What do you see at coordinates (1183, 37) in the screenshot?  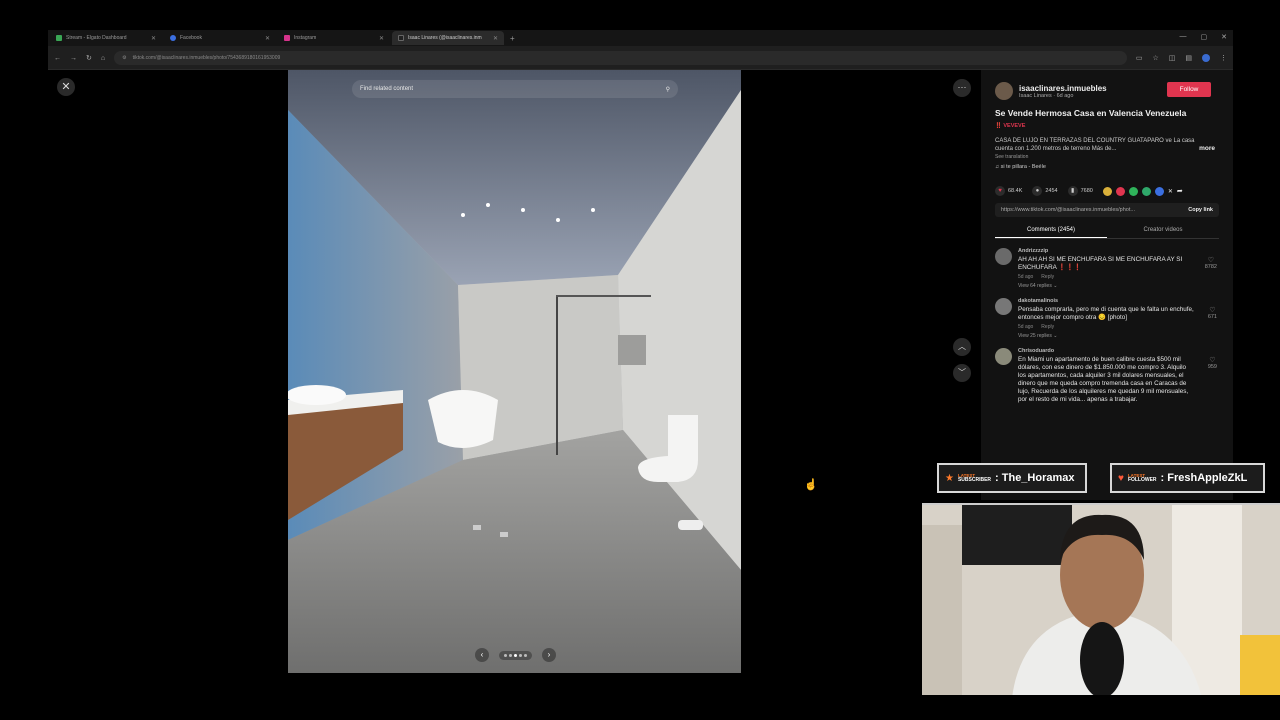 I see `minimize-button: —` at bounding box center [1183, 37].